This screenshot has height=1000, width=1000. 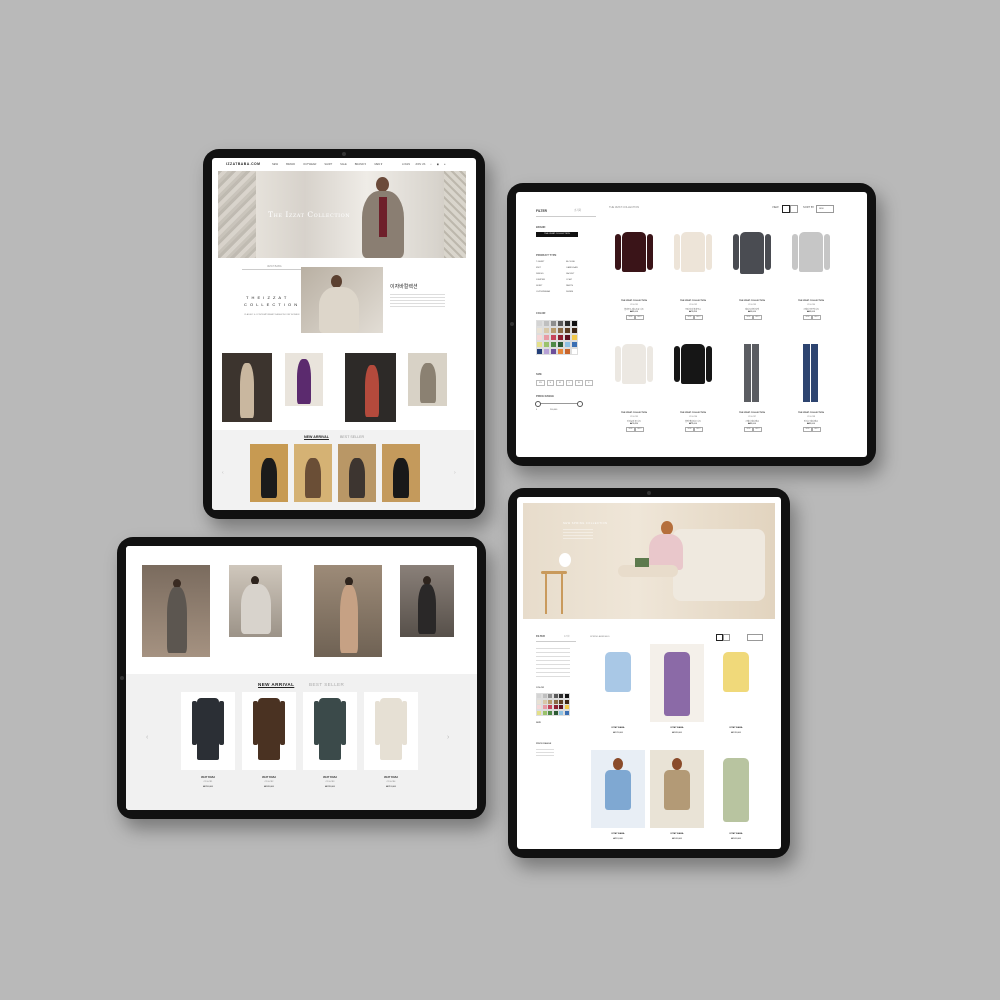 What do you see at coordinates (343, 165) in the screenshot?
I see `nav-item: SALE` at bounding box center [343, 165].